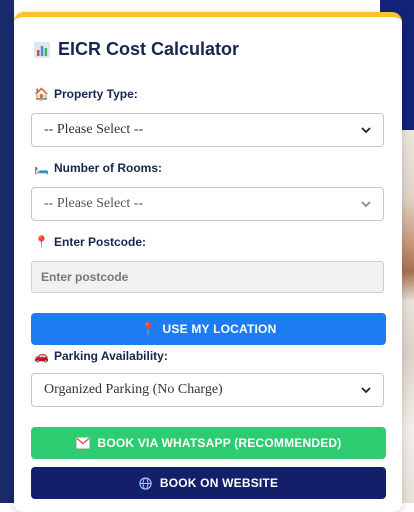 This screenshot has width=414, height=512. Describe the element at coordinates (7, 251) in the screenshot. I see `page-background-left` at that location.